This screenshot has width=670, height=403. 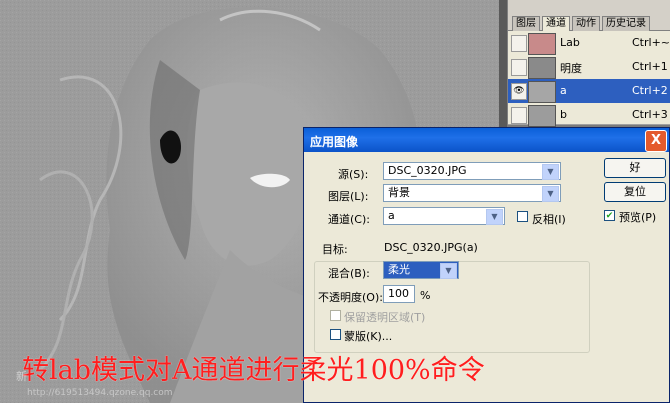 I want to click on panel-tabs: 图层 通道 动作 历史记录, so click(x=589, y=22).